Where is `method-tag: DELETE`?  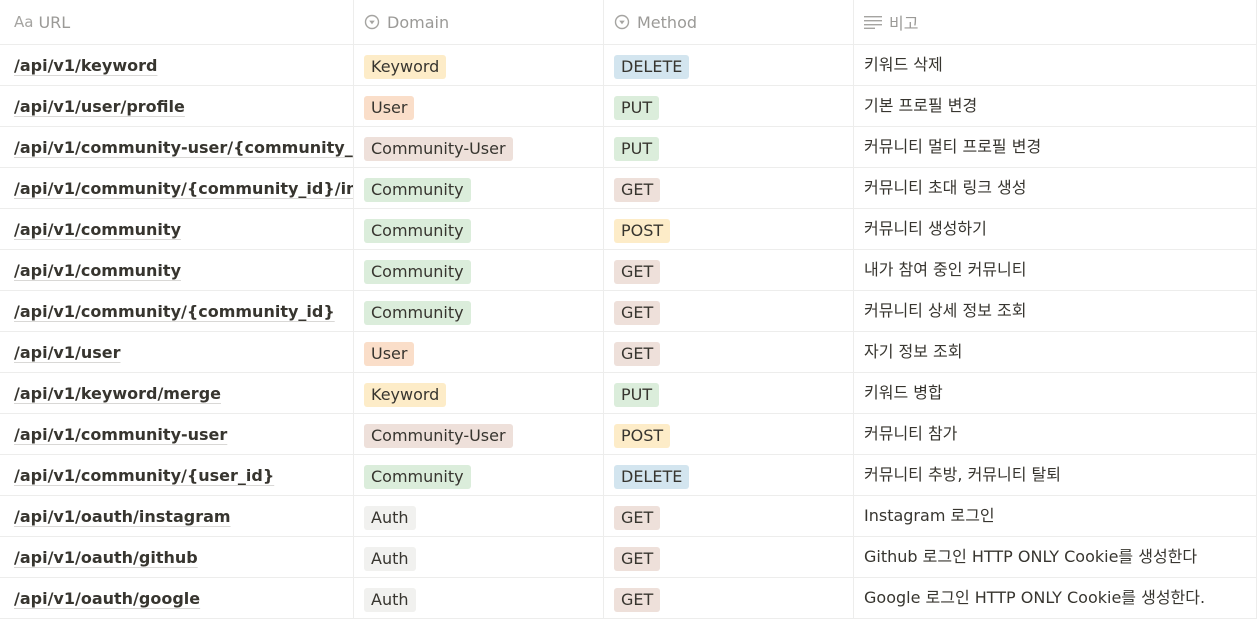
method-tag: DELETE is located at coordinates (652, 477).